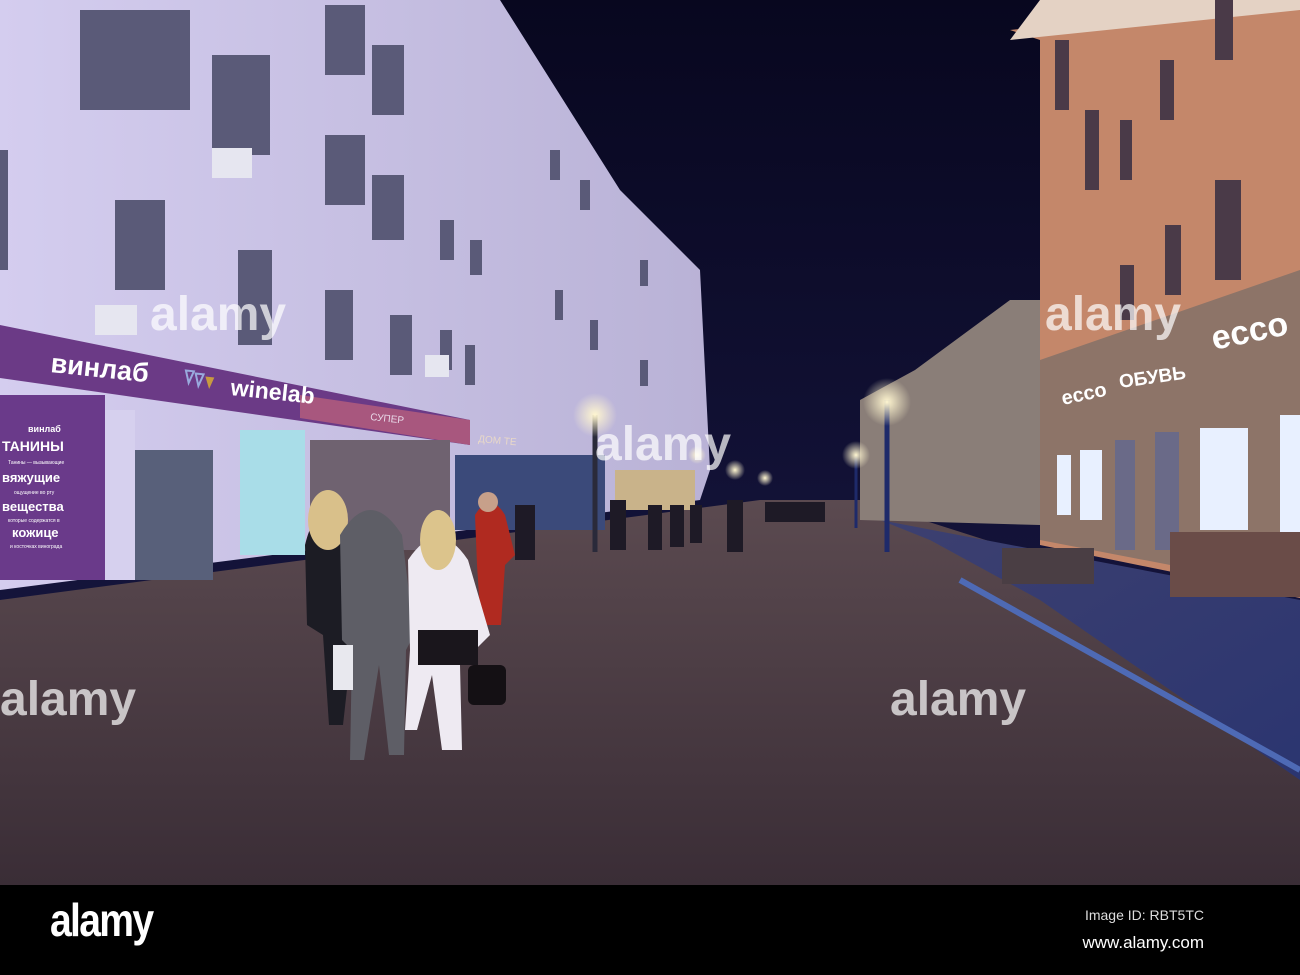 Image resolution: width=1300 pixels, height=975 pixels. Describe the element at coordinates (36, 463) in the screenshot. I see `poster-line: Танины — вызывающие` at that location.